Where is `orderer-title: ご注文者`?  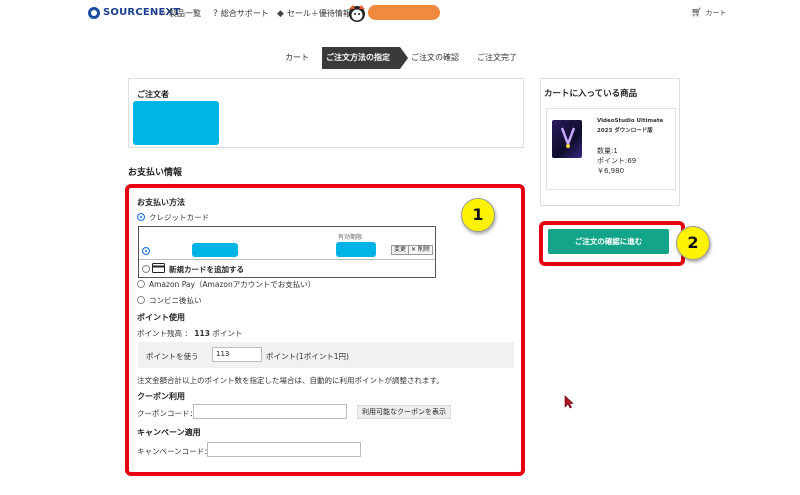
orderer-title: ご注文者 is located at coordinates (153, 94).